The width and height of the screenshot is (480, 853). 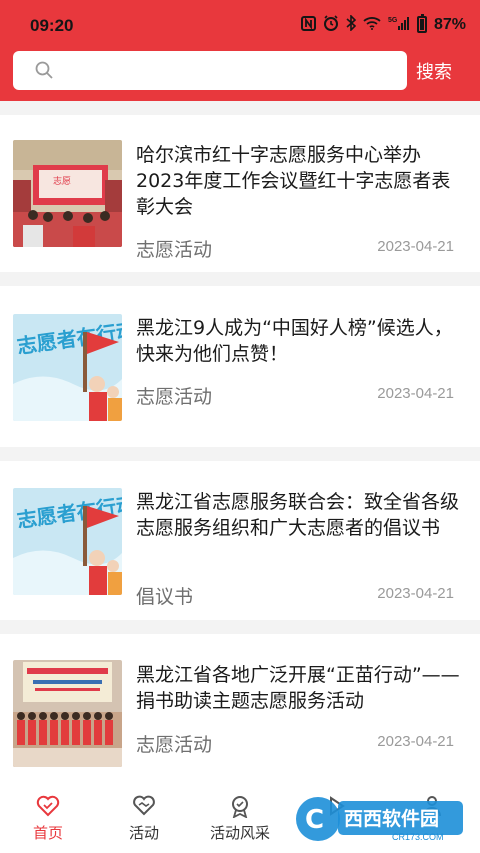 What do you see at coordinates (294, 341) in the screenshot?
I see `article-title: 黑龙江9人成为“中国好人榜”候选人，快来为他们点赞！` at bounding box center [294, 341].